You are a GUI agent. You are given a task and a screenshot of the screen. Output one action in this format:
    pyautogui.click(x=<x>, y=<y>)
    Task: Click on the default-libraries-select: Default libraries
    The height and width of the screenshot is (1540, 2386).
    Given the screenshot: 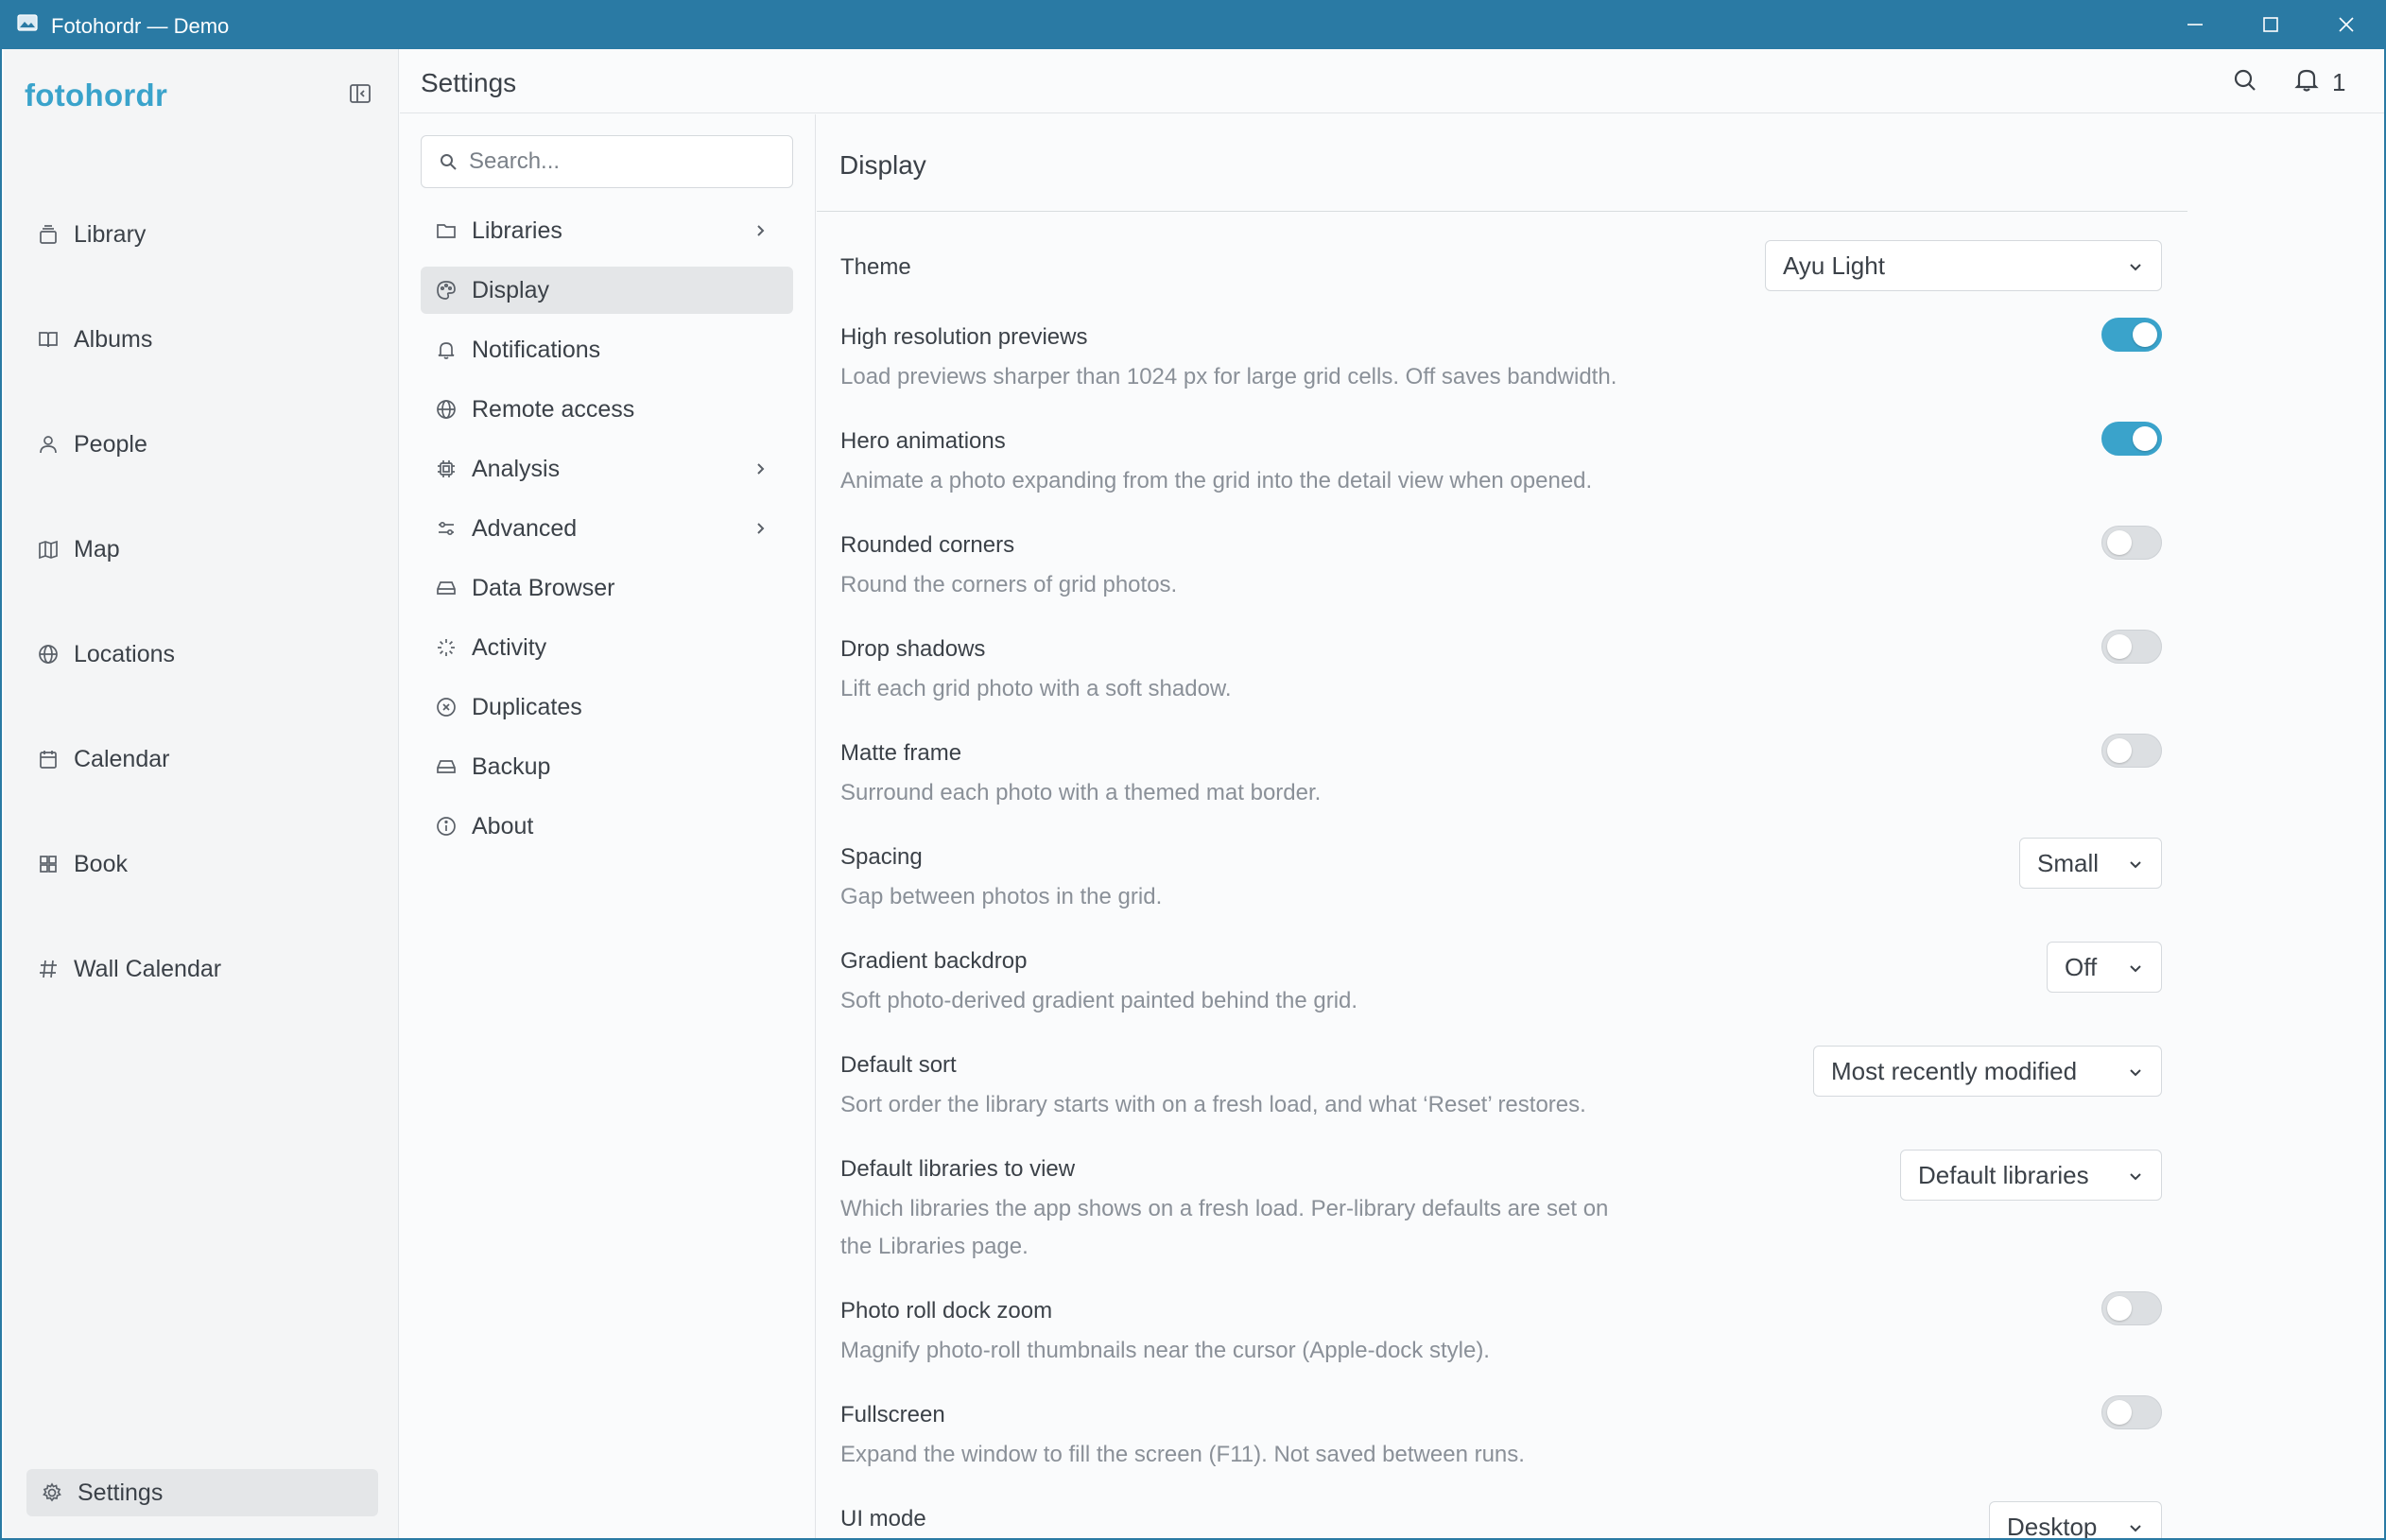 What is the action you would take?
    pyautogui.click(x=2031, y=1175)
    